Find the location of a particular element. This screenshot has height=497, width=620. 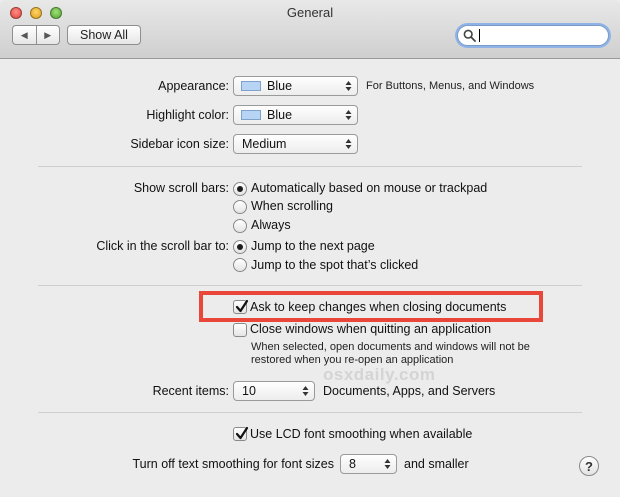

scroll-bars-automatic-radio is located at coordinates (240, 189).